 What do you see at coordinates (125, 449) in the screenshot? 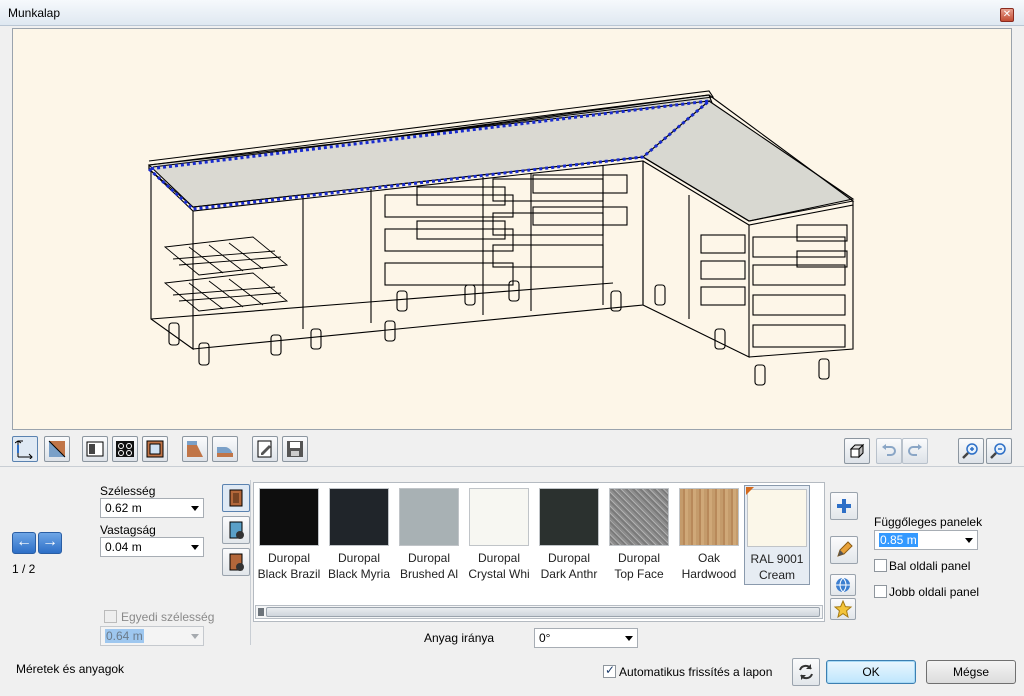
I see `hob-icon` at bounding box center [125, 449].